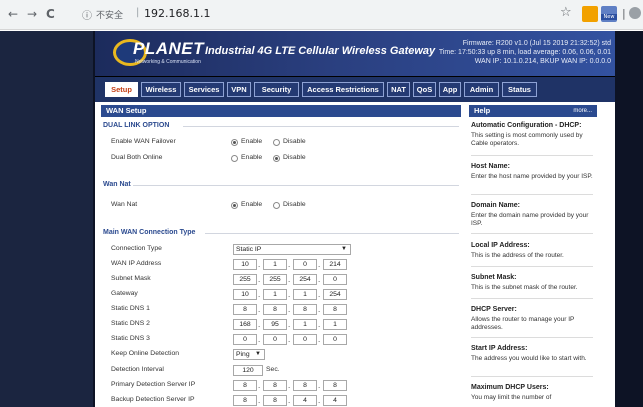 The width and height of the screenshot is (643, 407). Describe the element at coordinates (335, 400) in the screenshot. I see `backup-server-octet-4: 4` at that location.